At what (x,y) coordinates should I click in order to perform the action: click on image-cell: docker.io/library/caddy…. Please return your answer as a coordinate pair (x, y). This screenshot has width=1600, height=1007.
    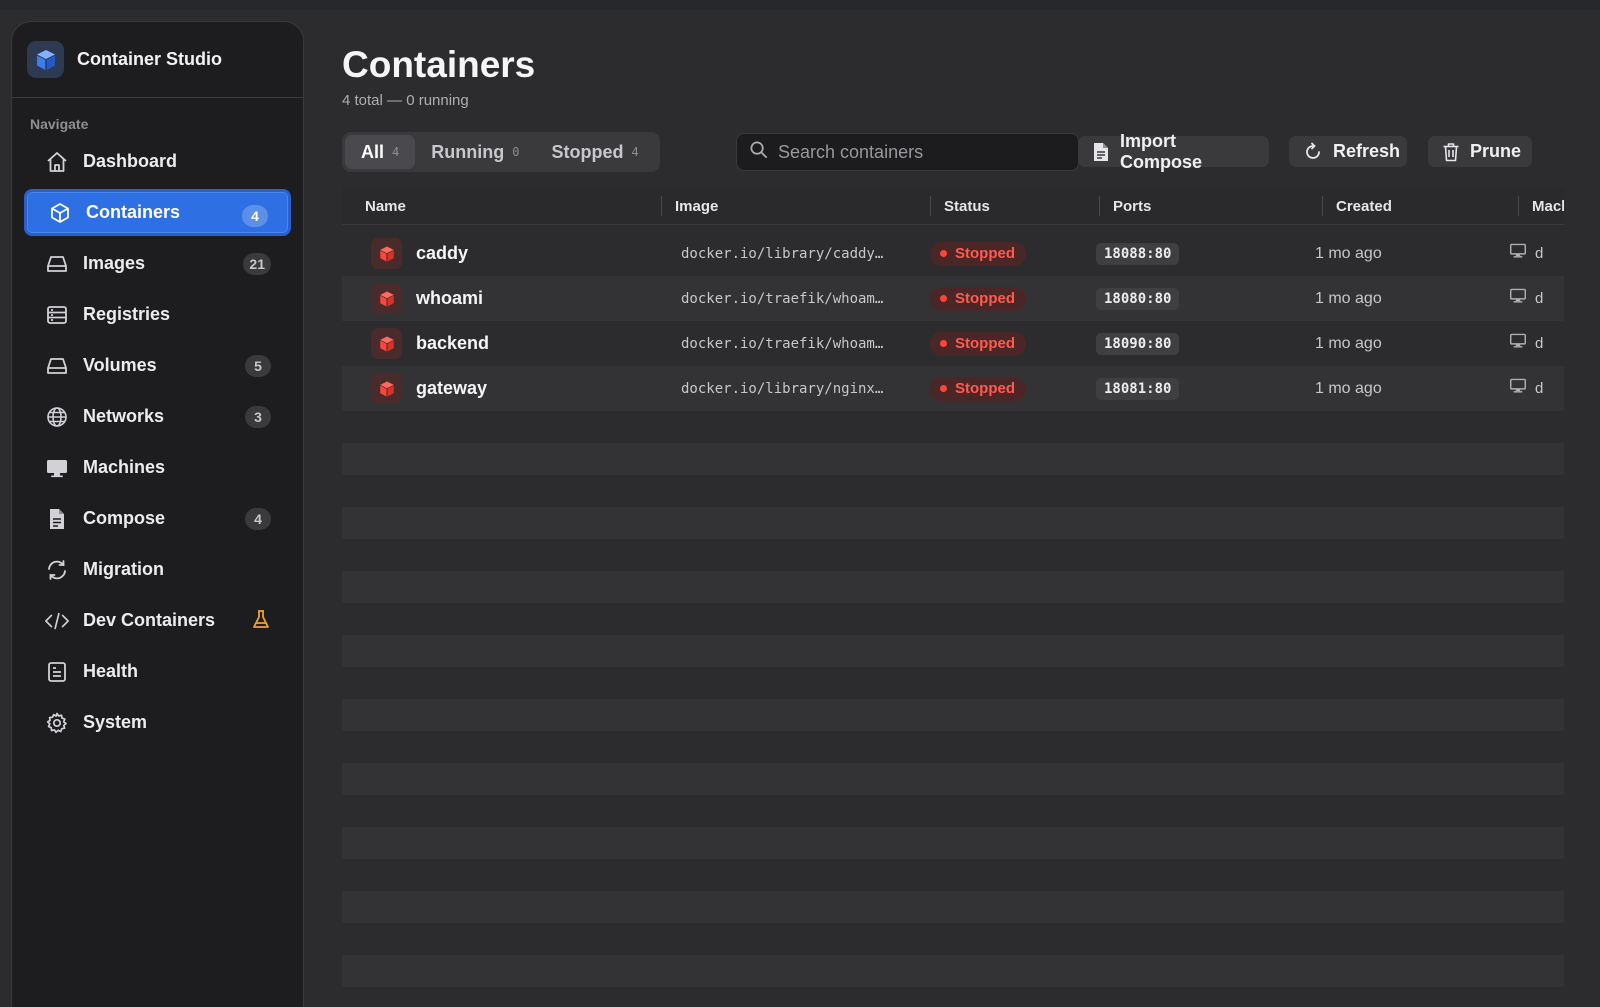
    Looking at the image, I should click on (791, 253).